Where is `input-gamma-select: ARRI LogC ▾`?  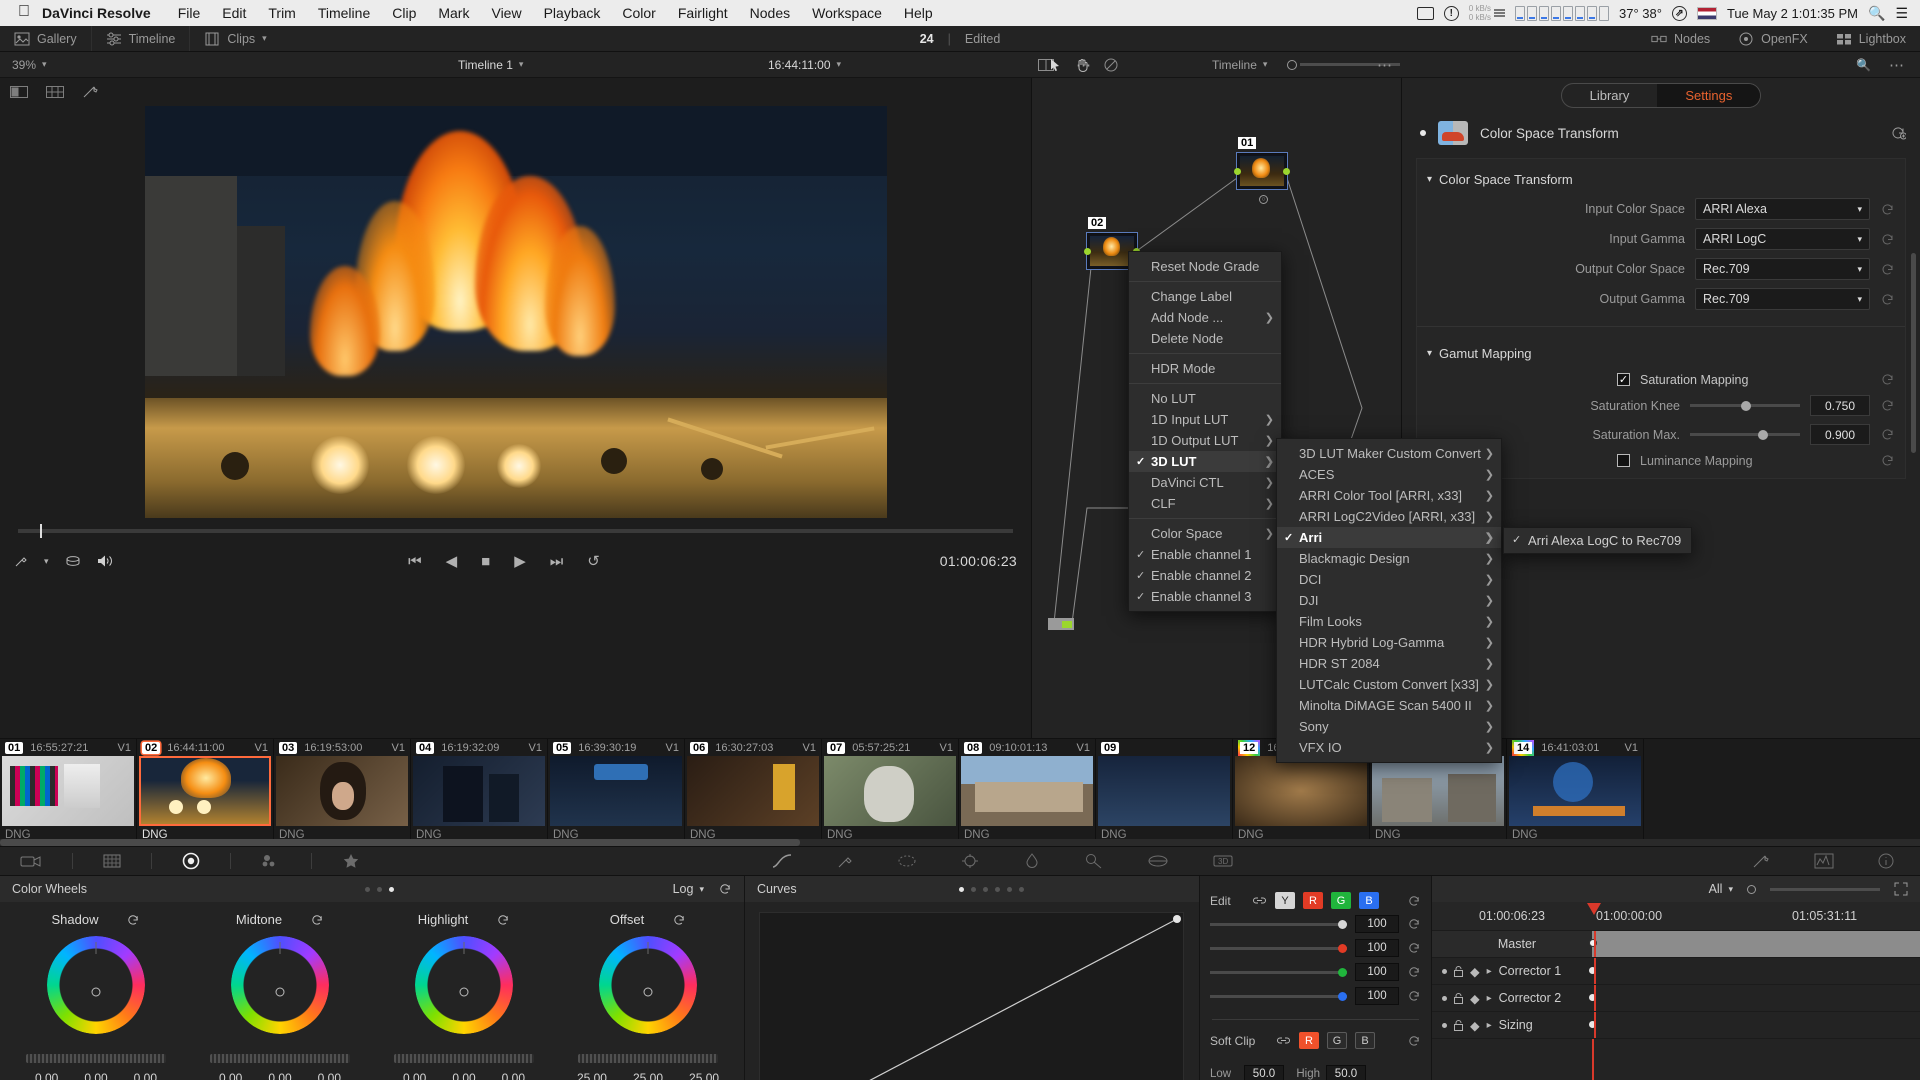
input-gamma-select: ARRI LogC ▾ is located at coordinates (1782, 239).